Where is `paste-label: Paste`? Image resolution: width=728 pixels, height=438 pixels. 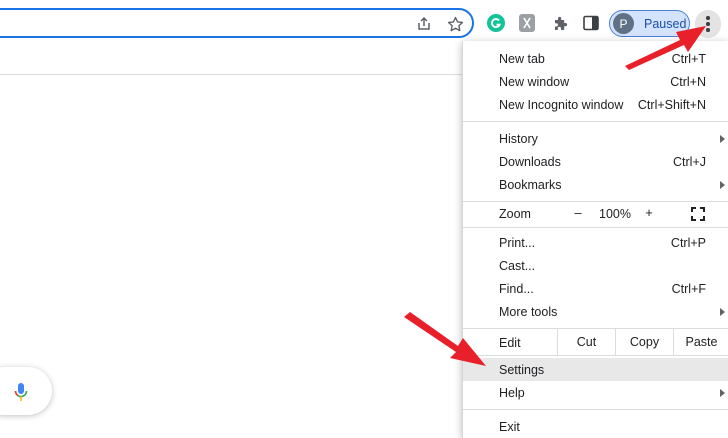 paste-label: Paste is located at coordinates (701, 342).